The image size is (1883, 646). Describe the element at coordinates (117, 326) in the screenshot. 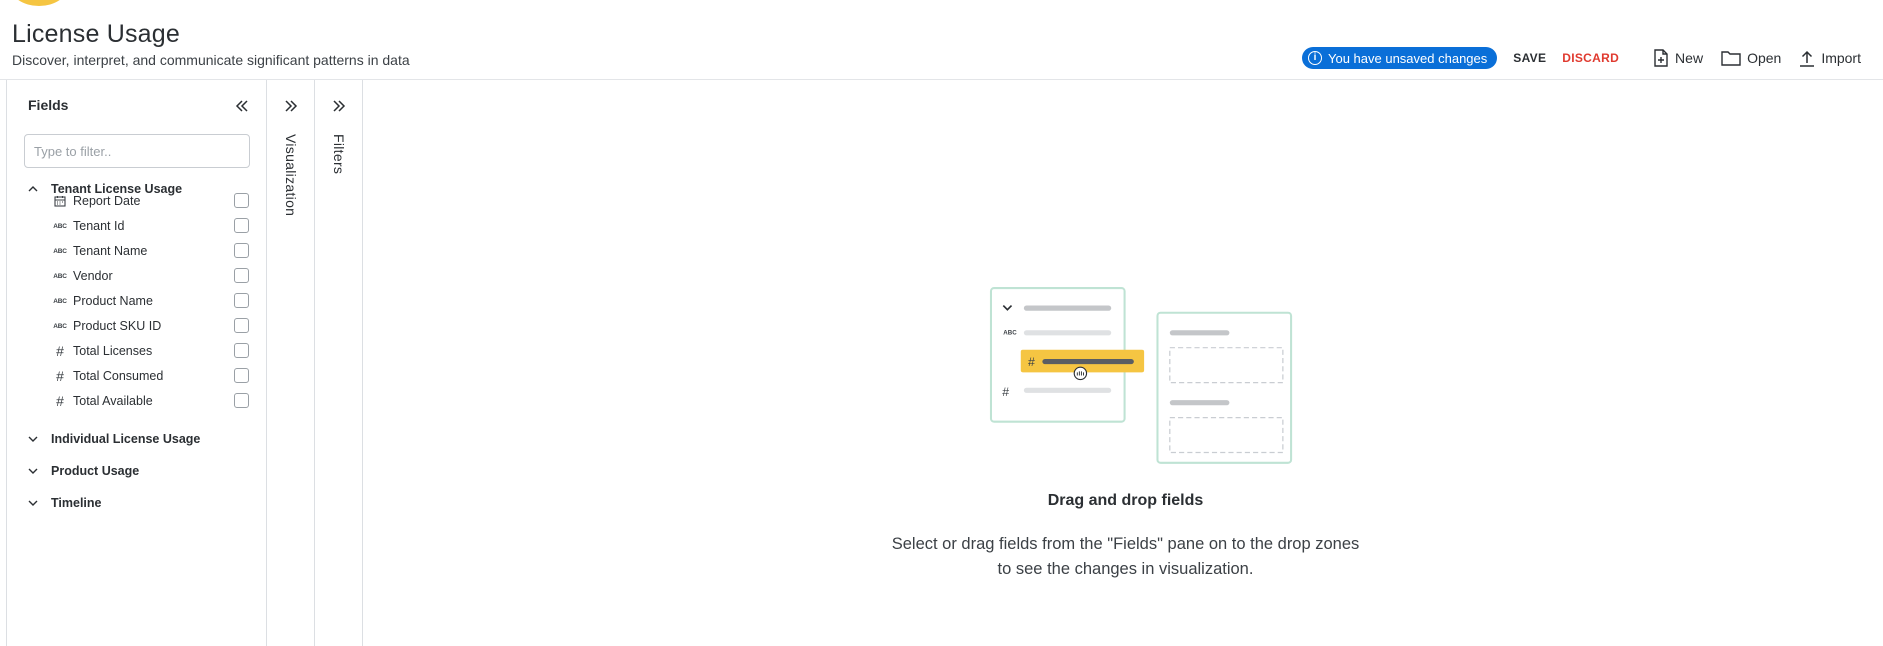

I see `field-label: Product SKU ID` at that location.